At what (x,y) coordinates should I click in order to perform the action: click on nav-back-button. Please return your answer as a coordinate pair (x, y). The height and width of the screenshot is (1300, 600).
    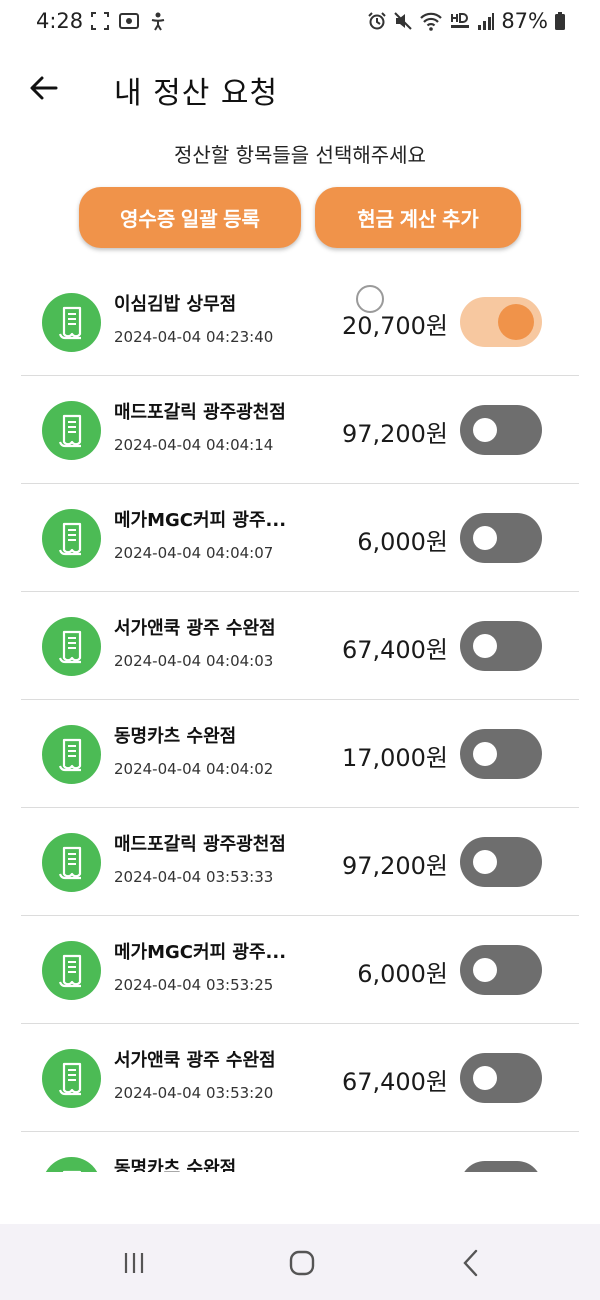
    Looking at the image, I should click on (472, 1263).